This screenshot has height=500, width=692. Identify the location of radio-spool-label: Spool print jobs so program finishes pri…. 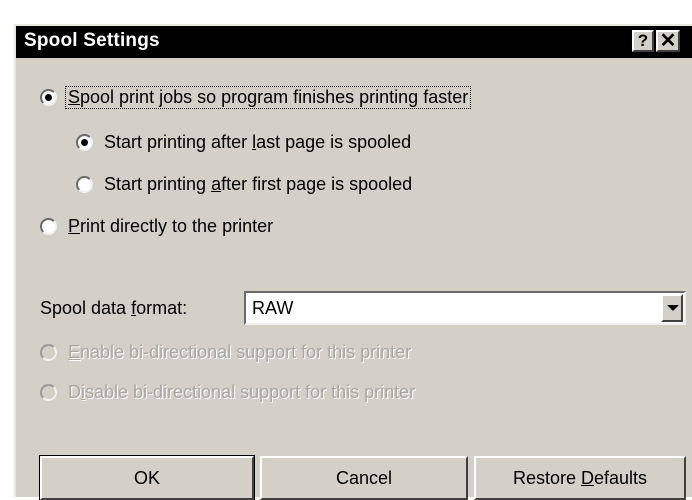
(268, 97).